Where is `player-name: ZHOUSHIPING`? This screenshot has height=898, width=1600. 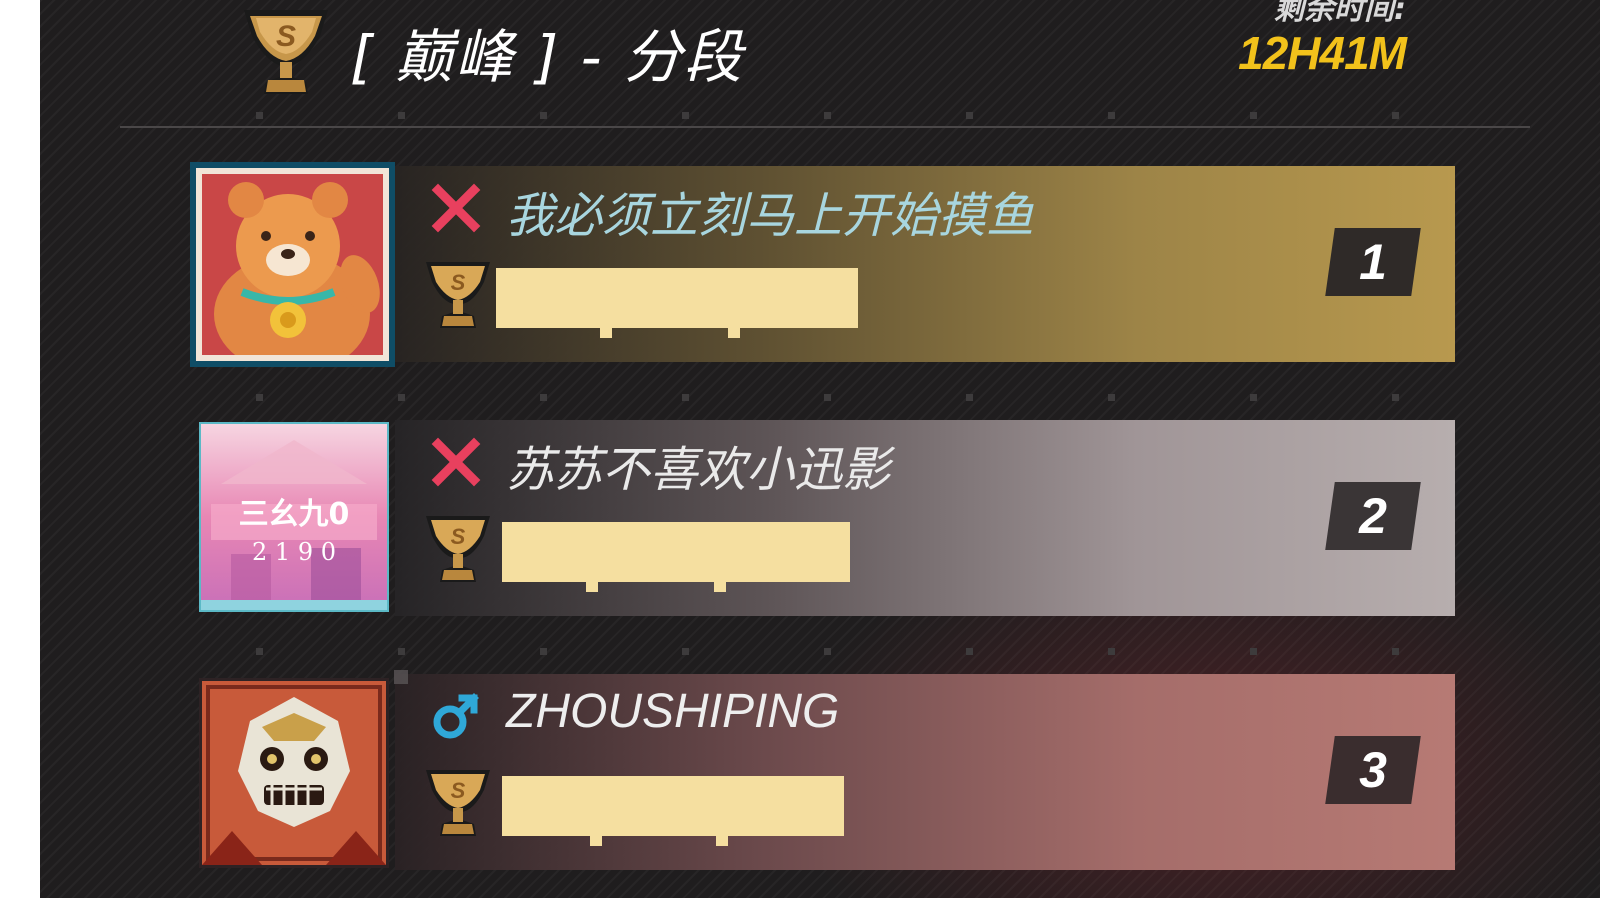
player-name: ZHOUSHIPING is located at coordinates (673, 711).